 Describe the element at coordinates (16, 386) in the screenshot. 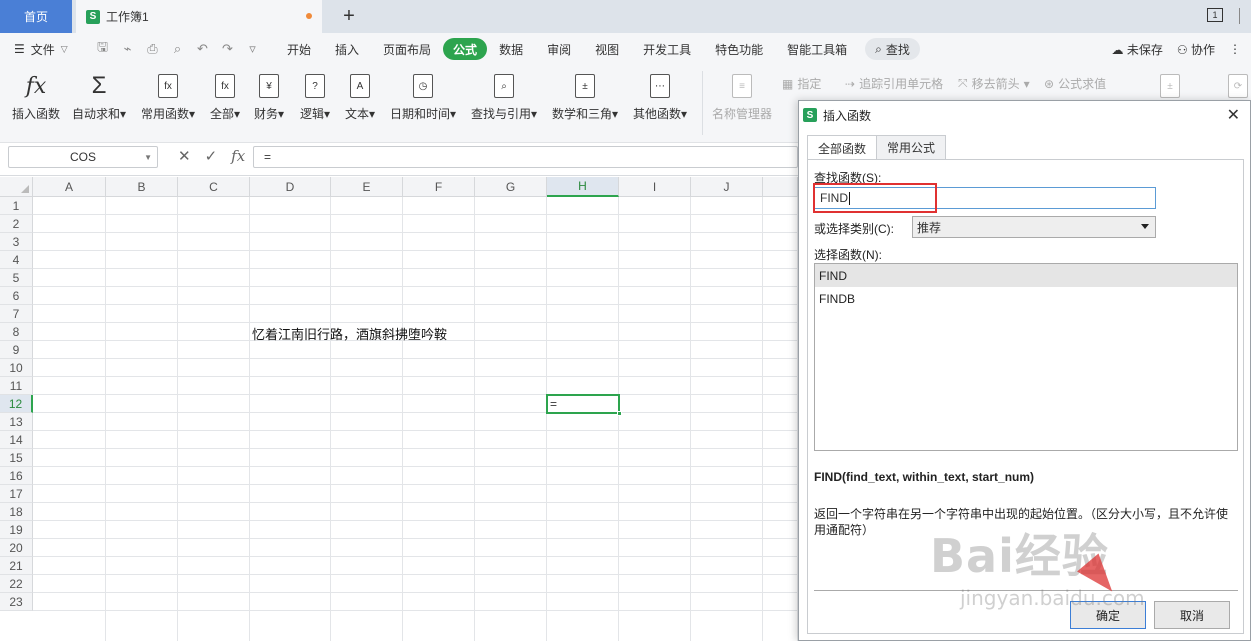

I see `row-header-11: 11` at that location.